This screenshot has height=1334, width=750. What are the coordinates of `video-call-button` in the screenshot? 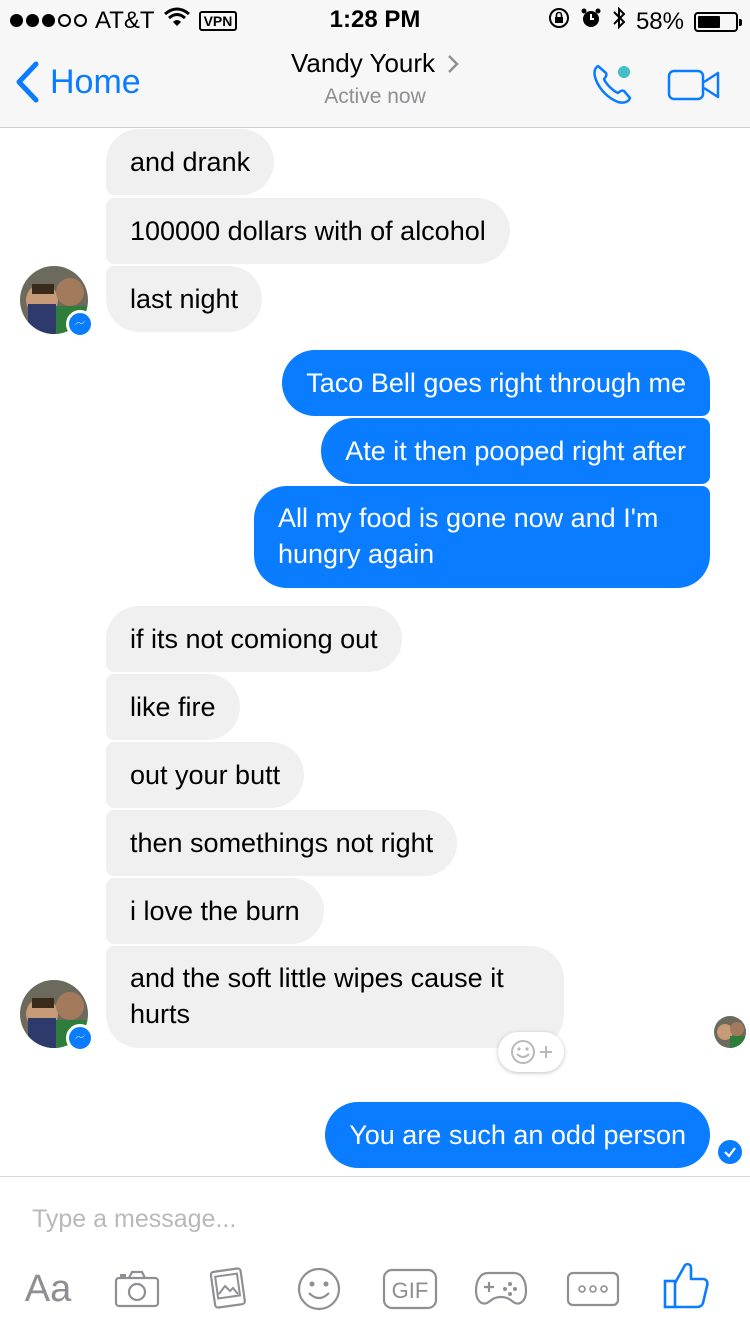 It's located at (694, 86).